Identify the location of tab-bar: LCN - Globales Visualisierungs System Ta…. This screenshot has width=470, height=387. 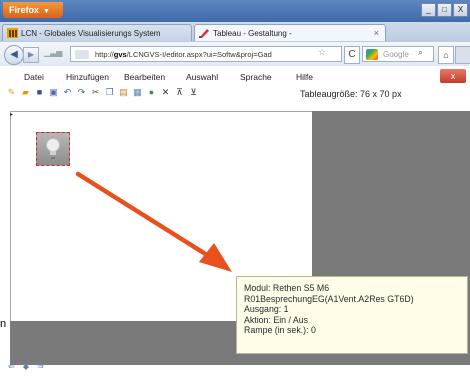
(235, 41).